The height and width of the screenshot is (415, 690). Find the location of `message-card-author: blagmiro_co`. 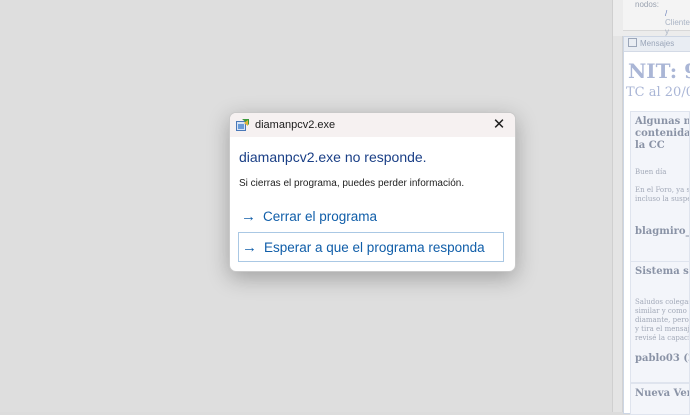

message-card-author: blagmiro_co is located at coordinates (662, 231).